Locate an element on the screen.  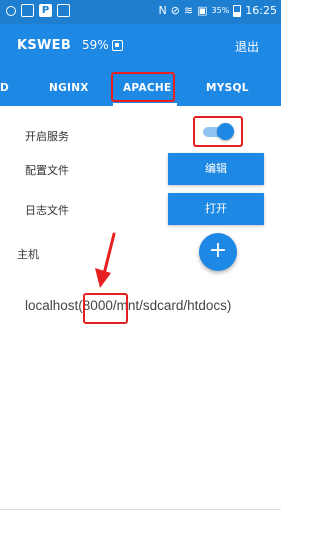
log-label: 日志文件 is located at coordinates (47, 210).